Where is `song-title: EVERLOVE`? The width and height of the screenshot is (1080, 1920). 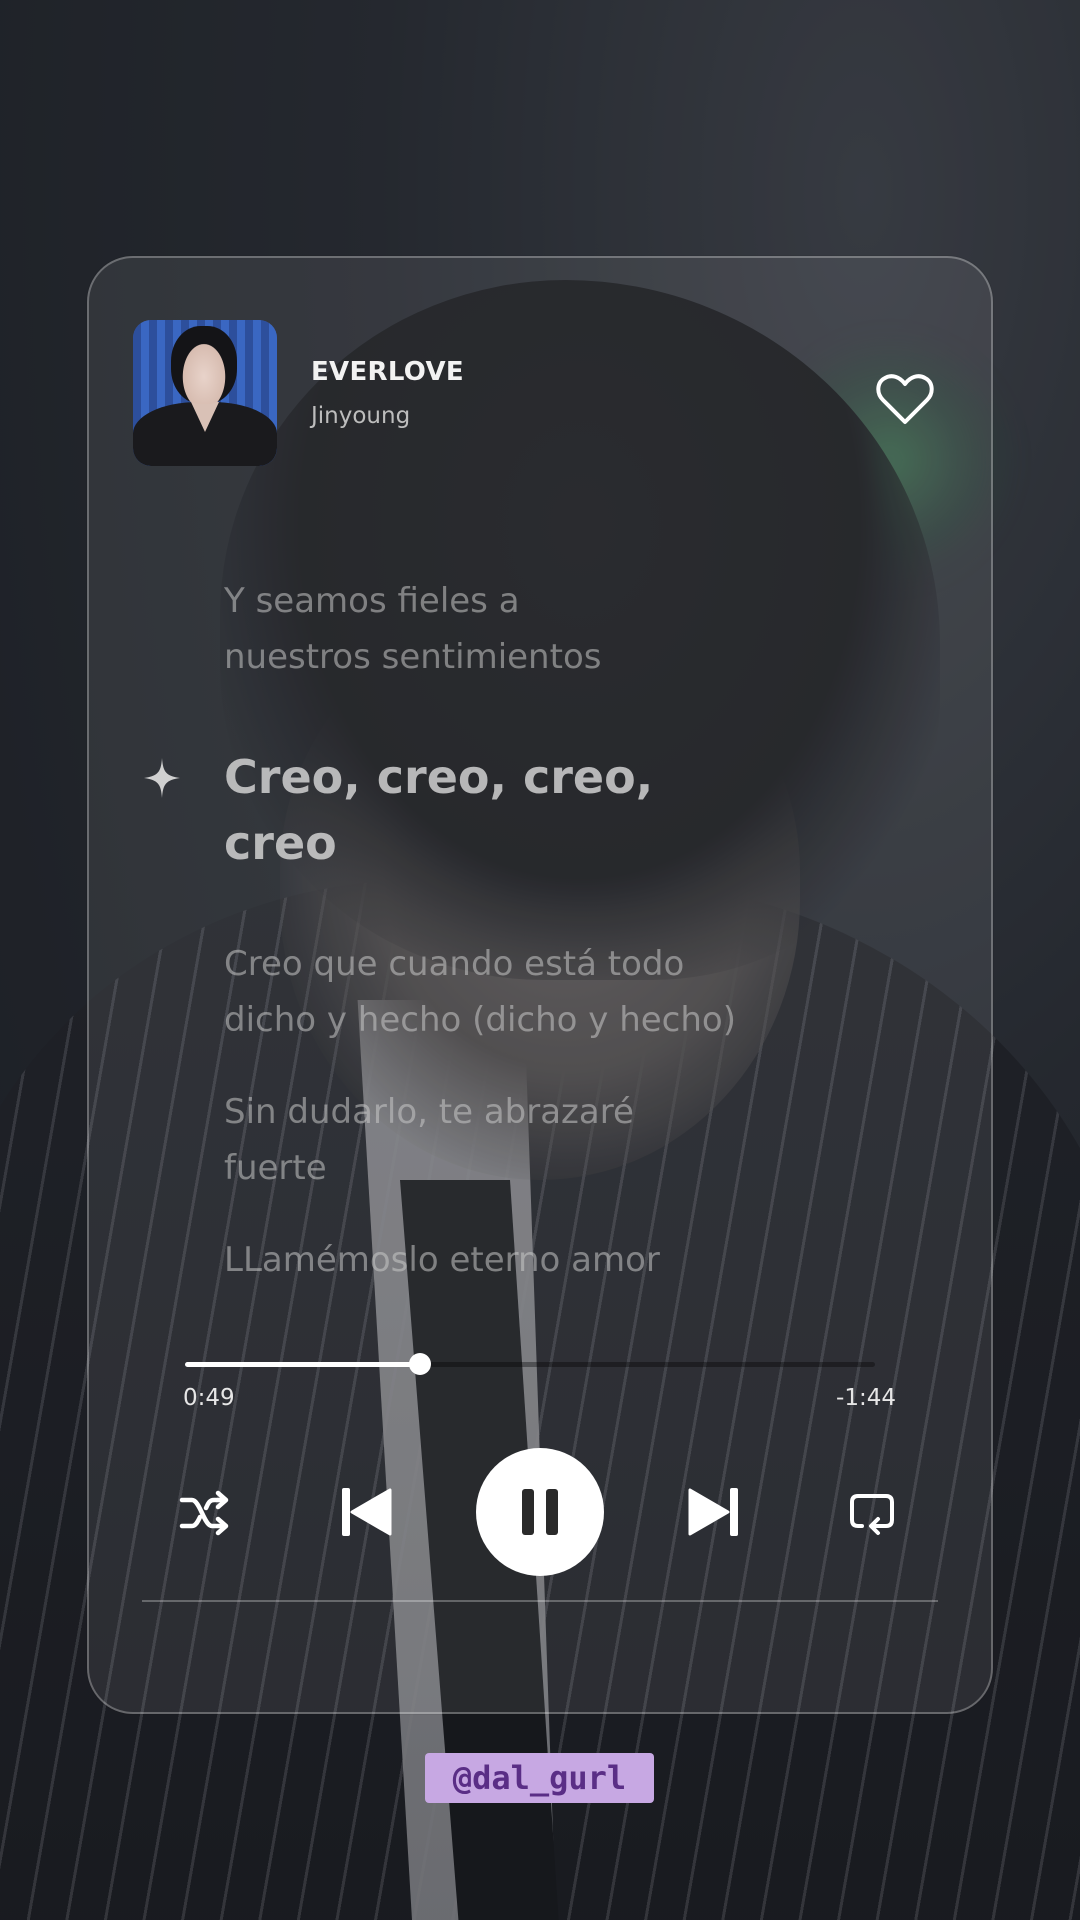 song-title: EVERLOVE is located at coordinates (387, 372).